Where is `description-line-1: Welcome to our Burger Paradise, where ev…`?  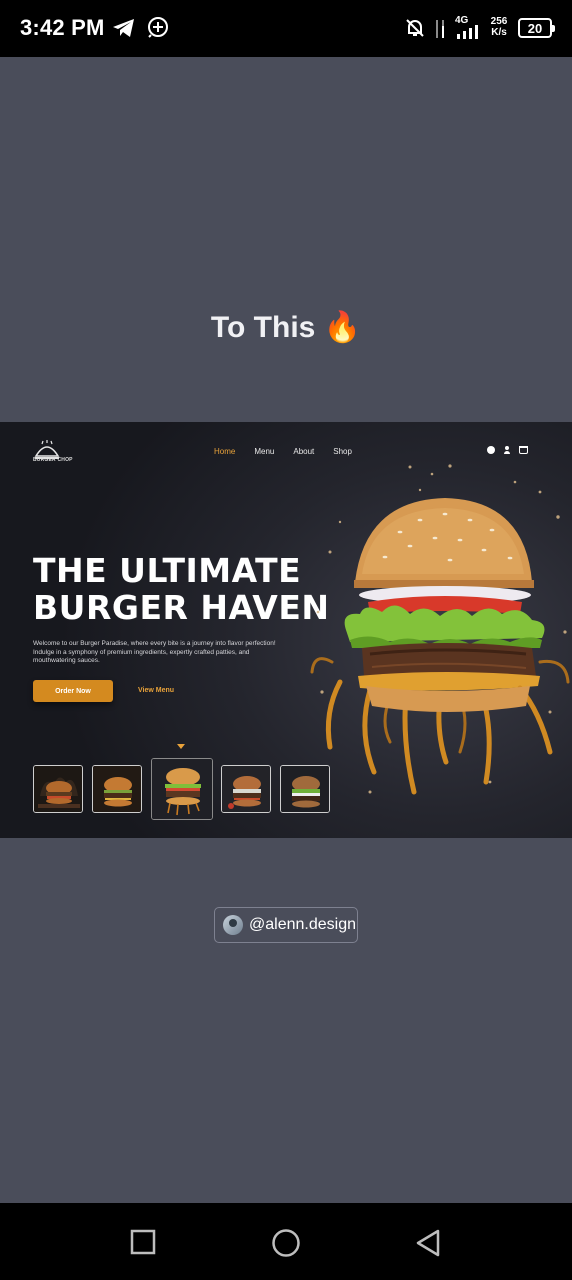 description-line-1: Welcome to our Burger Paradise, where ev… is located at coordinates (154, 643).